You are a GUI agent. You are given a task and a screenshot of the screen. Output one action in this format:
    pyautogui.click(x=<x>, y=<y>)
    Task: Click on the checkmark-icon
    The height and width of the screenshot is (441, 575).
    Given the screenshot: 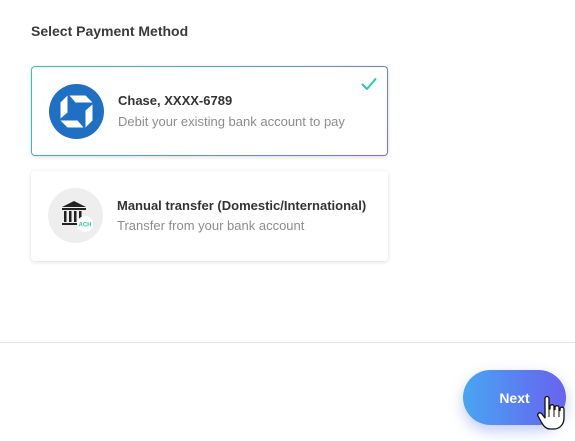 What is the action you would take?
    pyautogui.click(x=369, y=84)
    